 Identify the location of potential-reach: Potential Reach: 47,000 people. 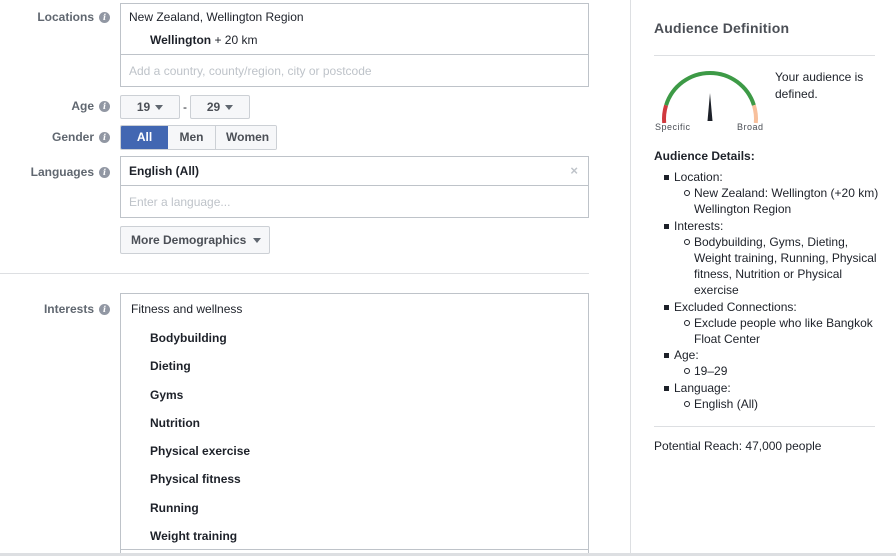
(738, 446).